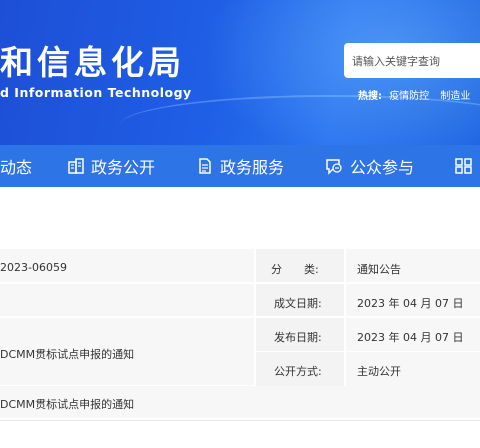  I want to click on search-input: 请输入关键字查询, so click(412, 60).